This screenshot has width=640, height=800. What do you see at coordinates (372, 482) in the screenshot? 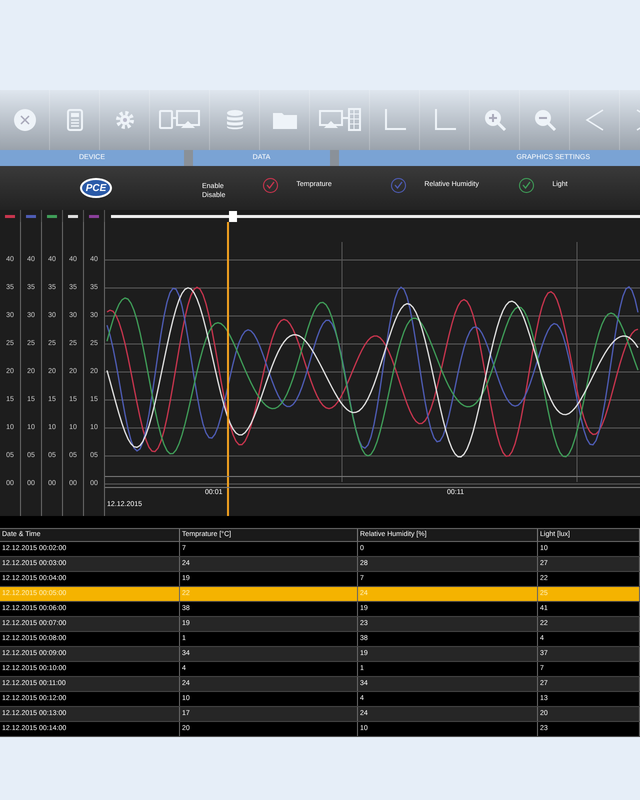
I see `time-scrollbar` at bounding box center [372, 482].